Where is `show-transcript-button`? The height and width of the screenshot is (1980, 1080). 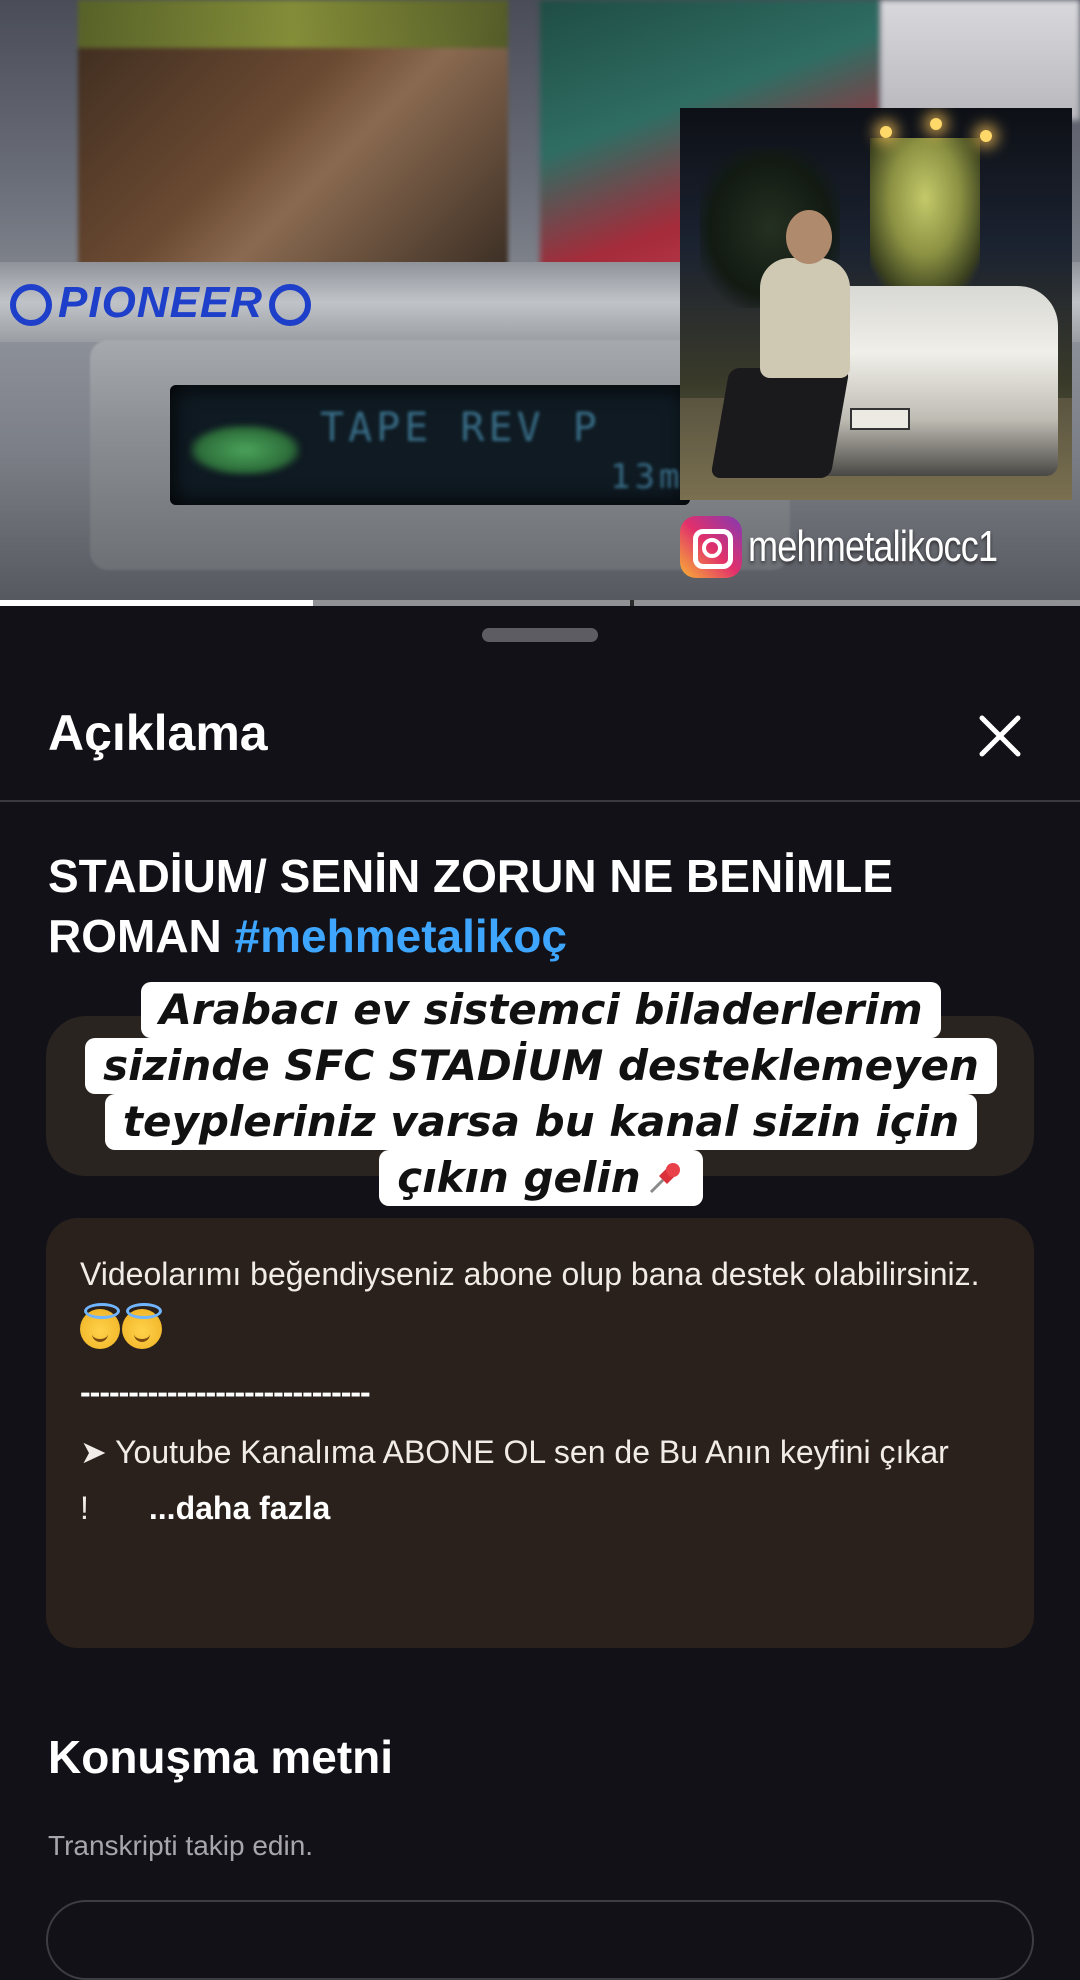
show-transcript-button is located at coordinates (540, 1940).